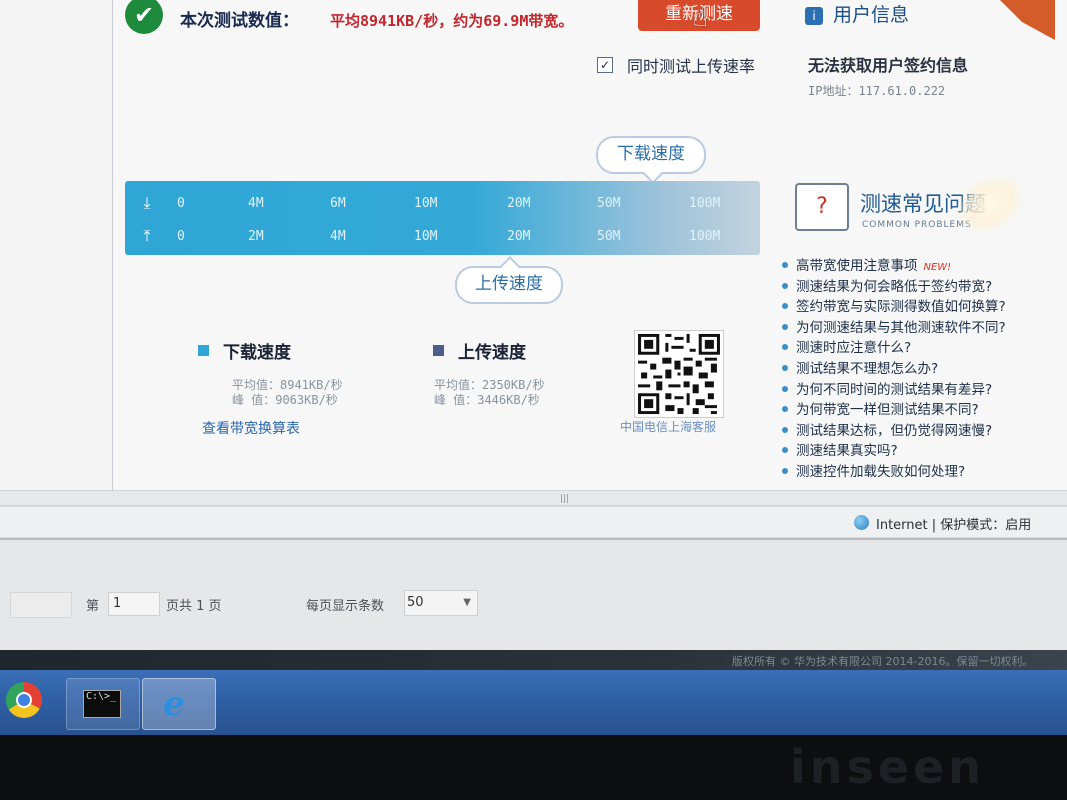  Describe the element at coordinates (533, 702) in the screenshot. I see `windows-taskbar: C:\>_ e` at that location.